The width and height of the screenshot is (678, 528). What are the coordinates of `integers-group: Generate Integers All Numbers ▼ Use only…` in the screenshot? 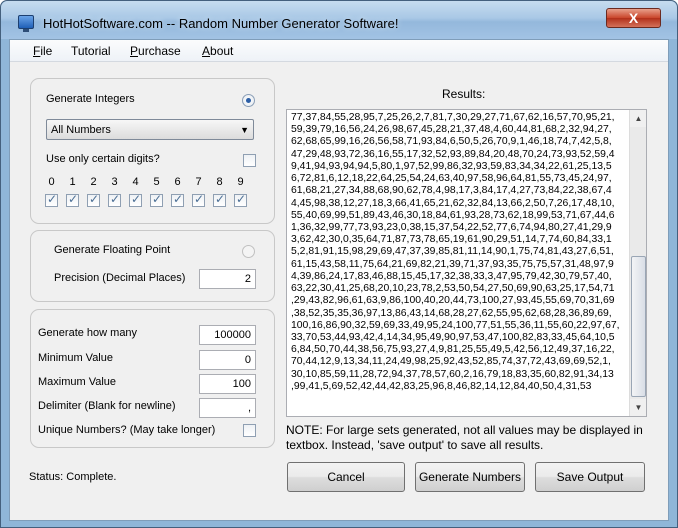 It's located at (152, 151).